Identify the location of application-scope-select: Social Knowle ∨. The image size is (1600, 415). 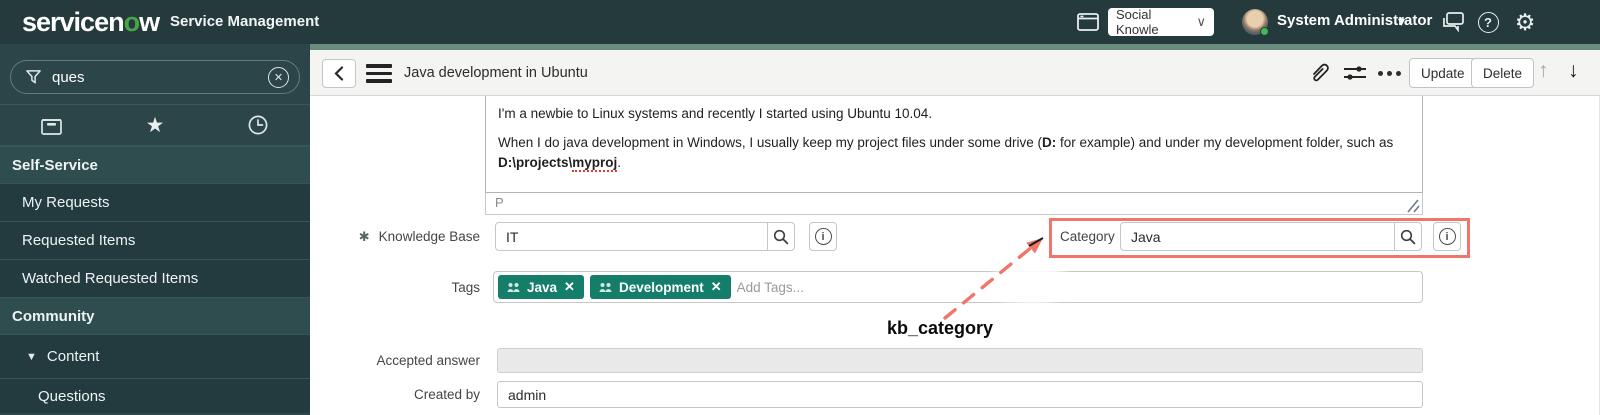
(1161, 22).